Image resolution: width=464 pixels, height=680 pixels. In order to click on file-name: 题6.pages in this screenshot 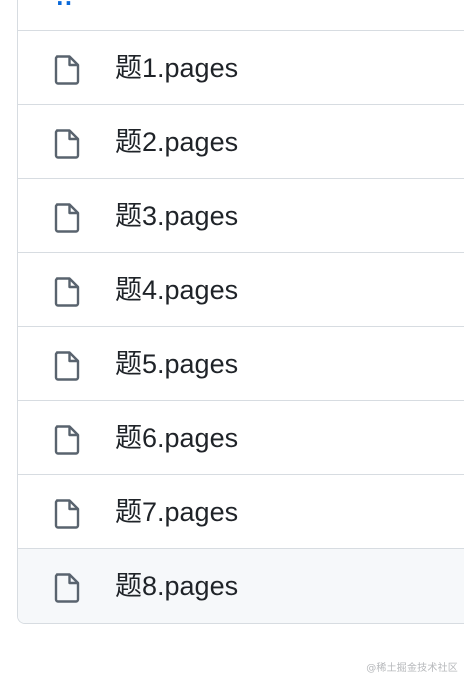, I will do `click(176, 438)`.